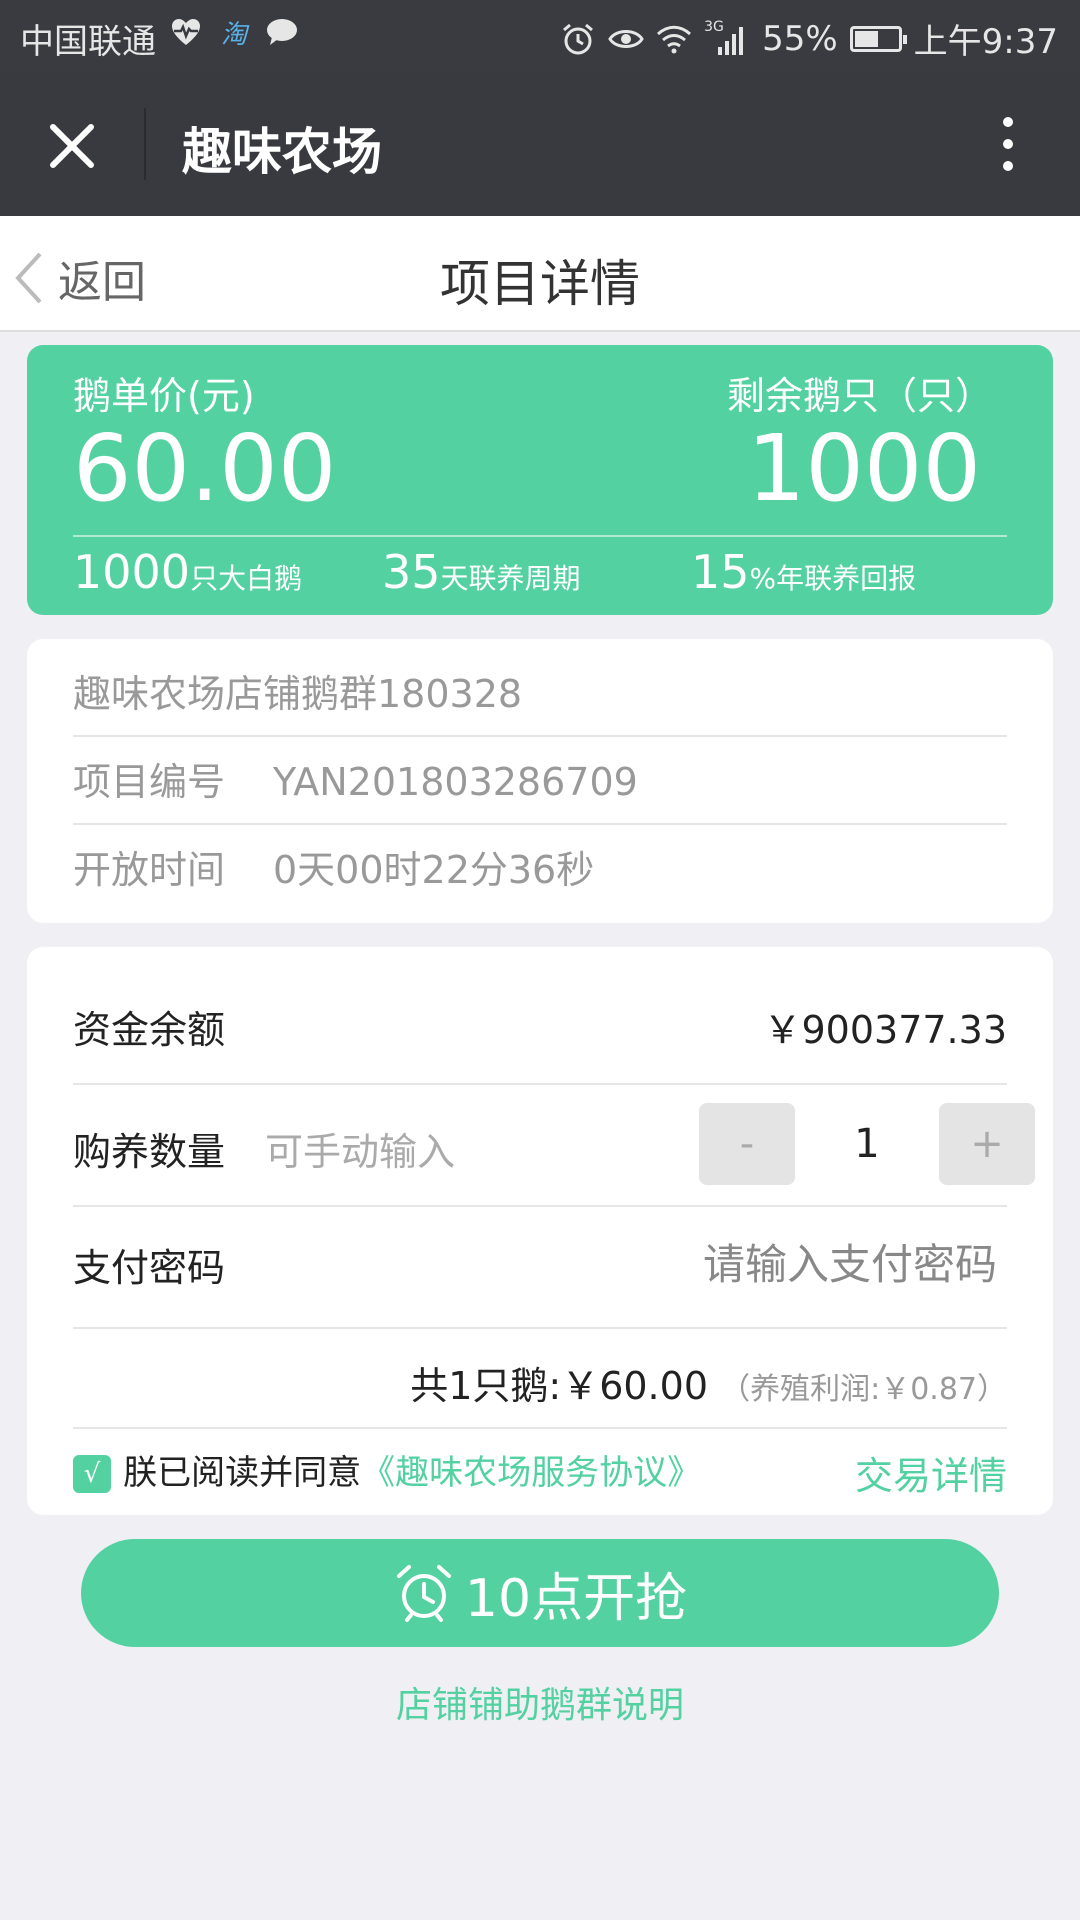 This screenshot has width=1080, height=1920. I want to click on quantity-row: 购养数量 可手动输入 - 1 +, so click(554, 1145).